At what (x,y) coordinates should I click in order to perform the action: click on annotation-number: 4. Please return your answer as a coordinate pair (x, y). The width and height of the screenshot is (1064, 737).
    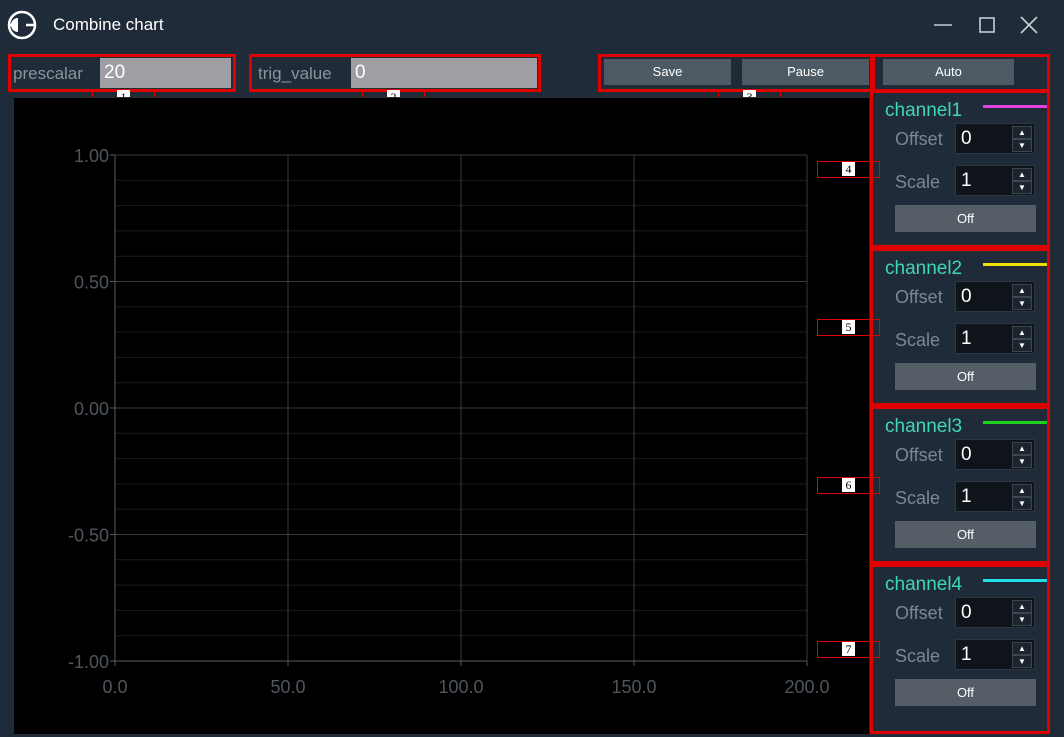
    Looking at the image, I should click on (848, 169).